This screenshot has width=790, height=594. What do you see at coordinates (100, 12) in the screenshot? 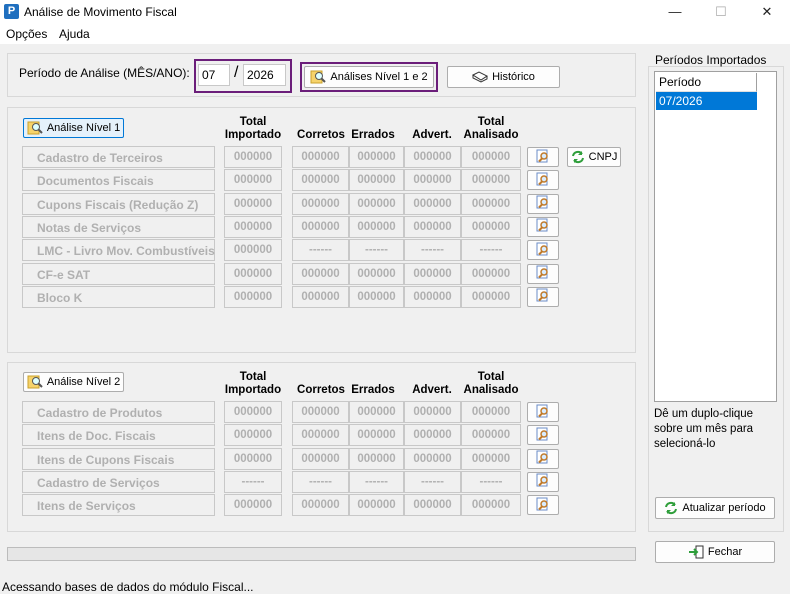
I see `window-title: Análise de Movimento Fiscal` at bounding box center [100, 12].